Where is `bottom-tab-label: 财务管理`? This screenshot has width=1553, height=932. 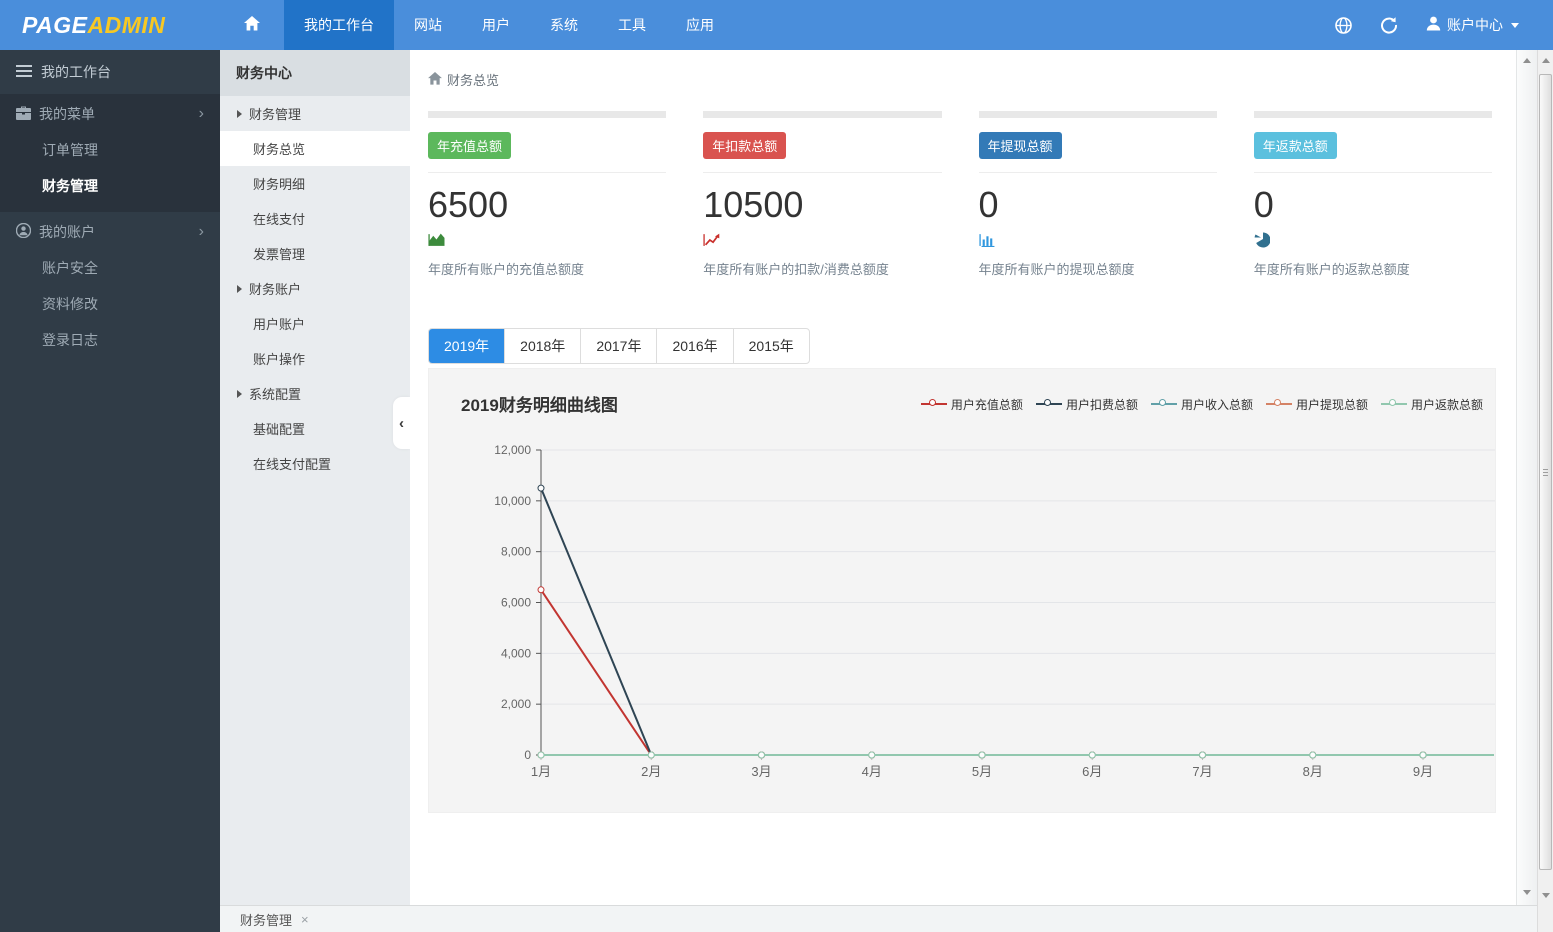
bottom-tab-label: 财务管理 is located at coordinates (266, 920).